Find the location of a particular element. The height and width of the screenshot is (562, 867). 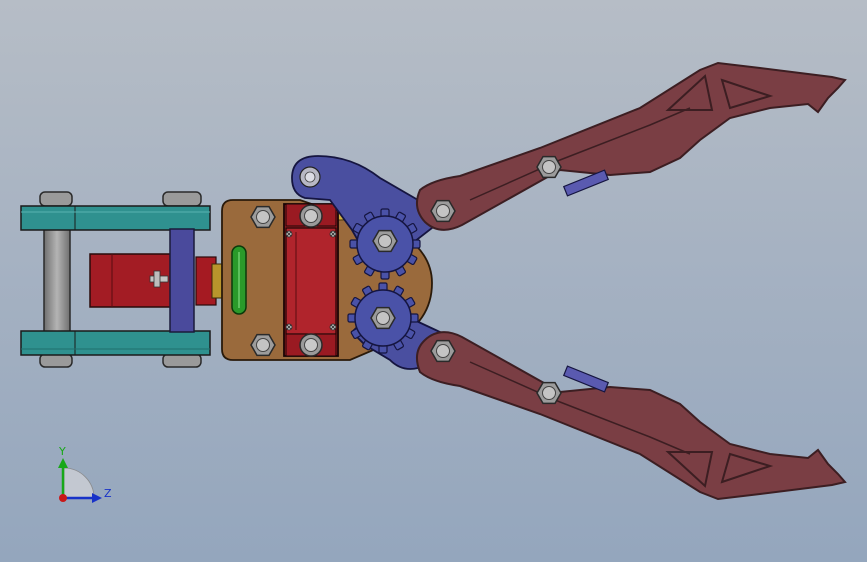

bottom-nut-left is located at coordinates (56, 360).